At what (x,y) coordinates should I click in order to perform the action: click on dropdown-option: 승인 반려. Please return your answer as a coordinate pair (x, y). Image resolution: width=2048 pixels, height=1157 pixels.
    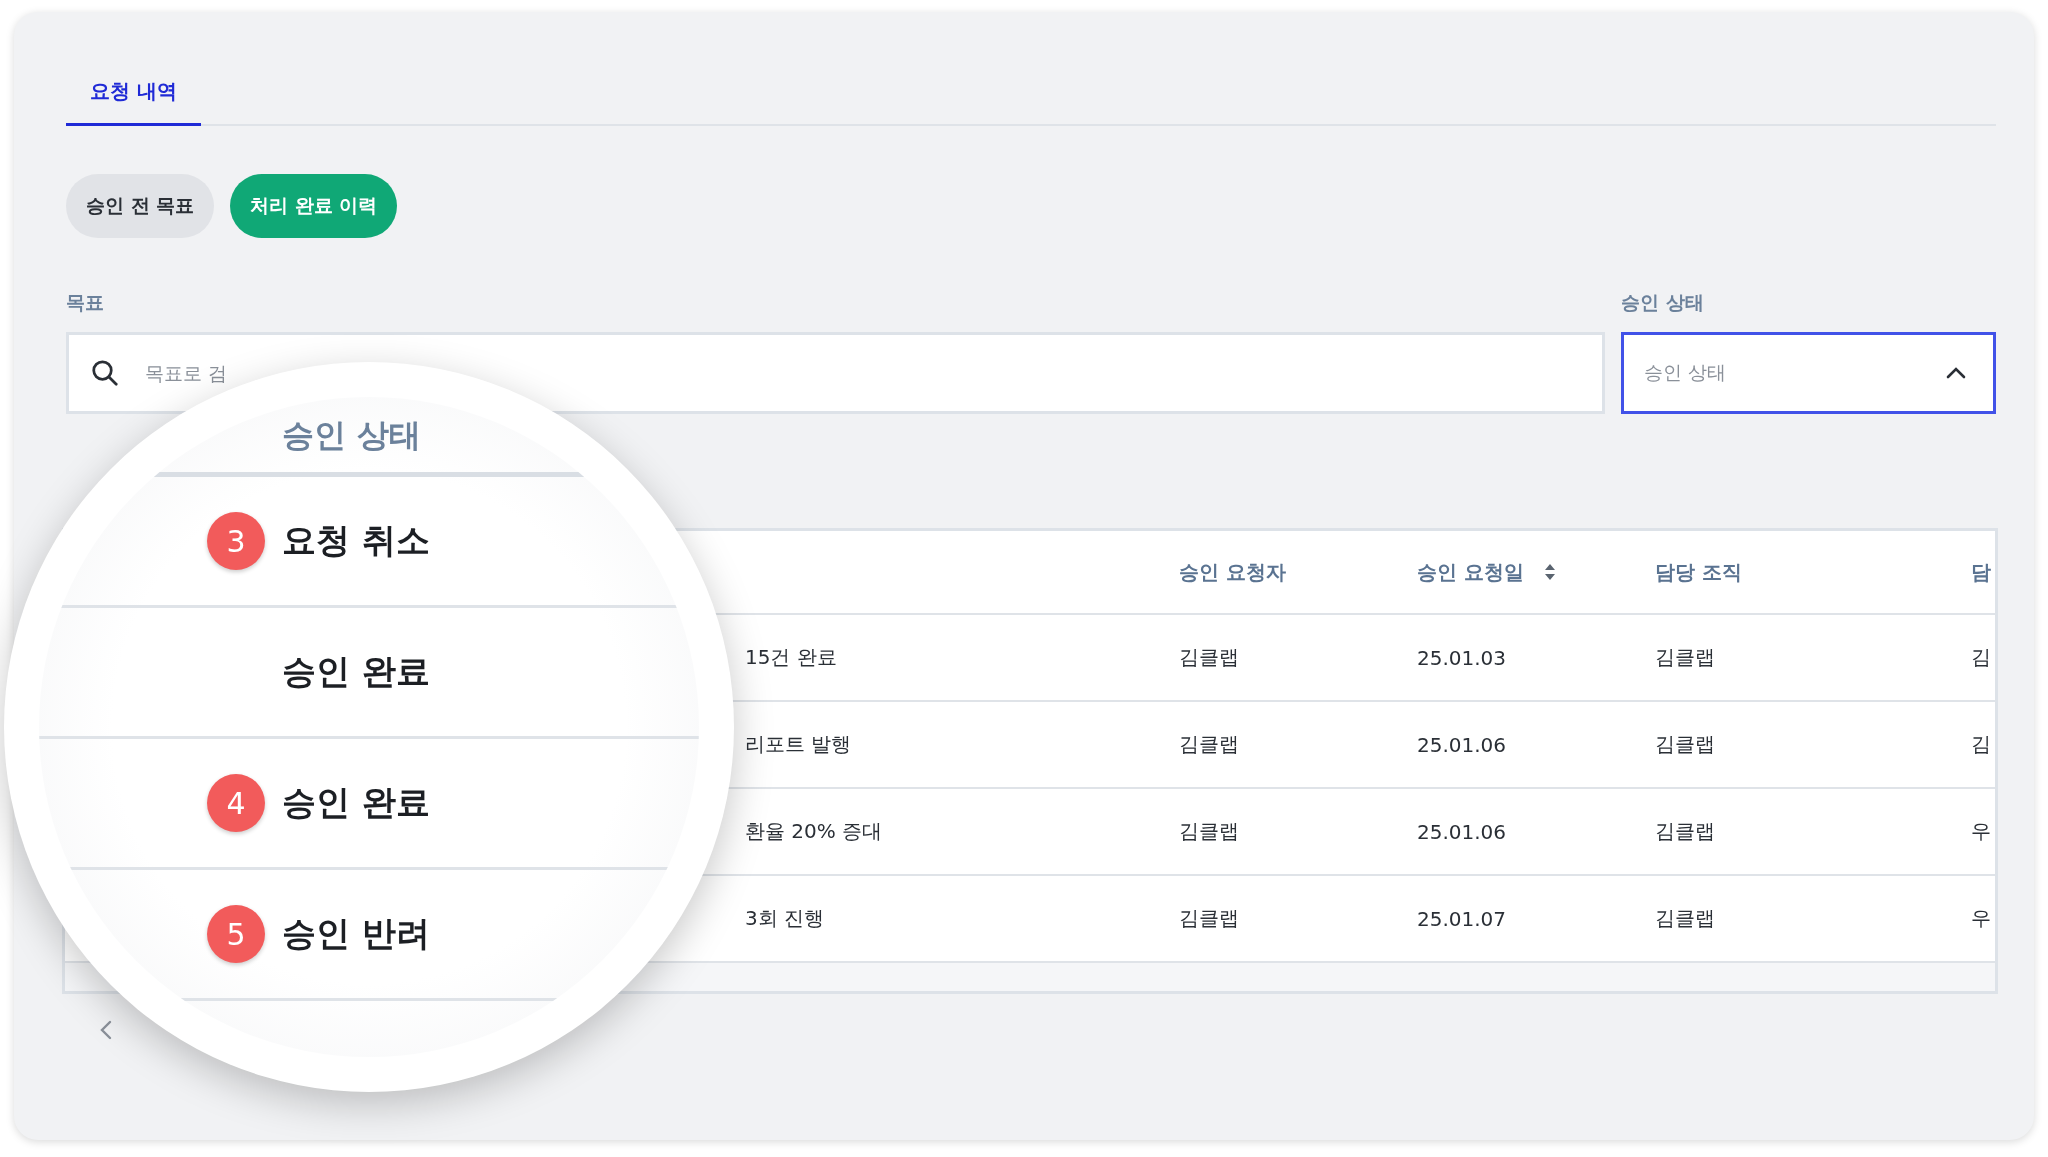
    Looking at the image, I should click on (356, 934).